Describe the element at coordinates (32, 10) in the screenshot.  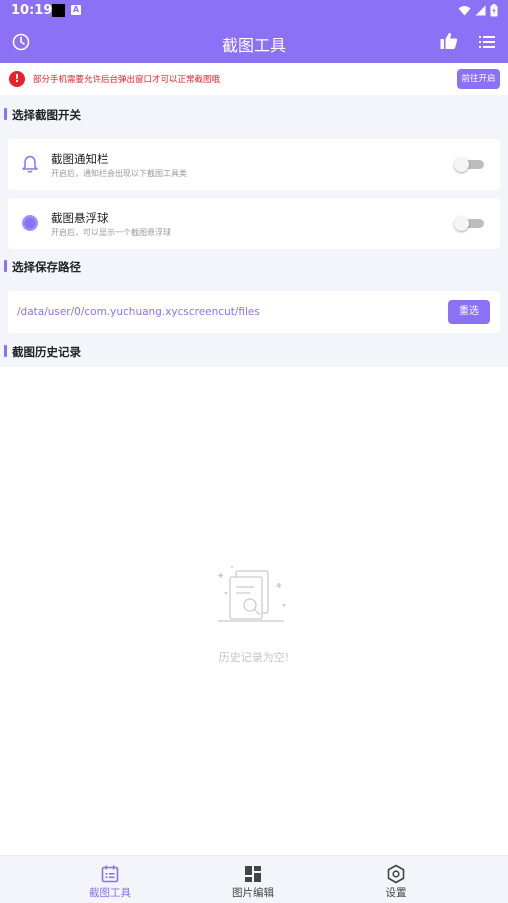
I see `status-time: 10:19` at that location.